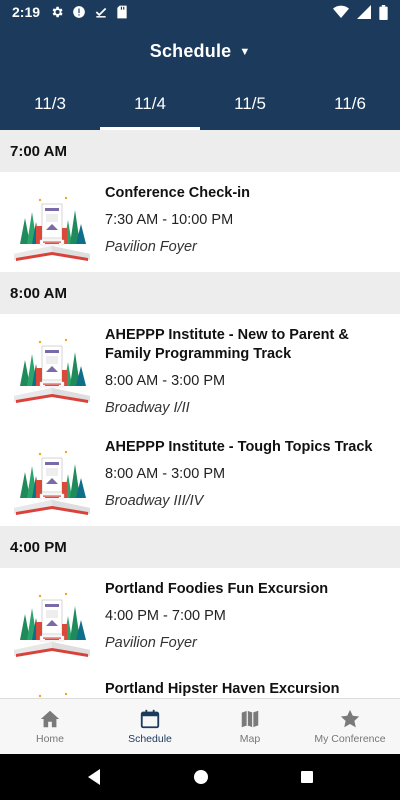 Image resolution: width=400 pixels, height=800 pixels. What do you see at coordinates (222, 689) in the screenshot?
I see `session-title: Portland Hipster Haven Excursion` at bounding box center [222, 689].